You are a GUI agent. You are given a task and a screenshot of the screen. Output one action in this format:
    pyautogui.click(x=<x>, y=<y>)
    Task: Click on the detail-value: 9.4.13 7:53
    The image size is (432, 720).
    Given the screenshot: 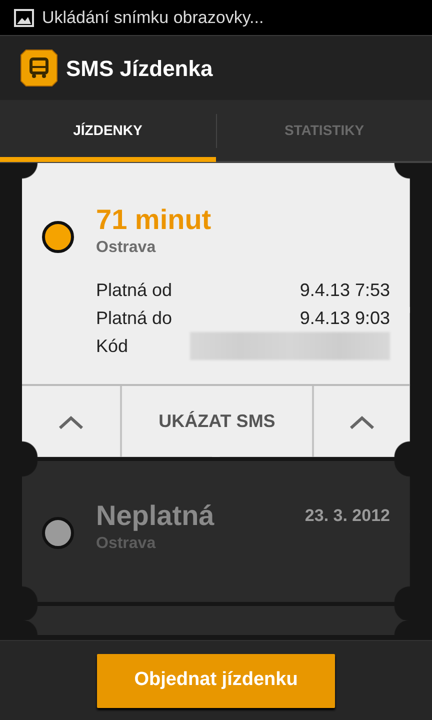 What is the action you would take?
    pyautogui.click(x=345, y=290)
    